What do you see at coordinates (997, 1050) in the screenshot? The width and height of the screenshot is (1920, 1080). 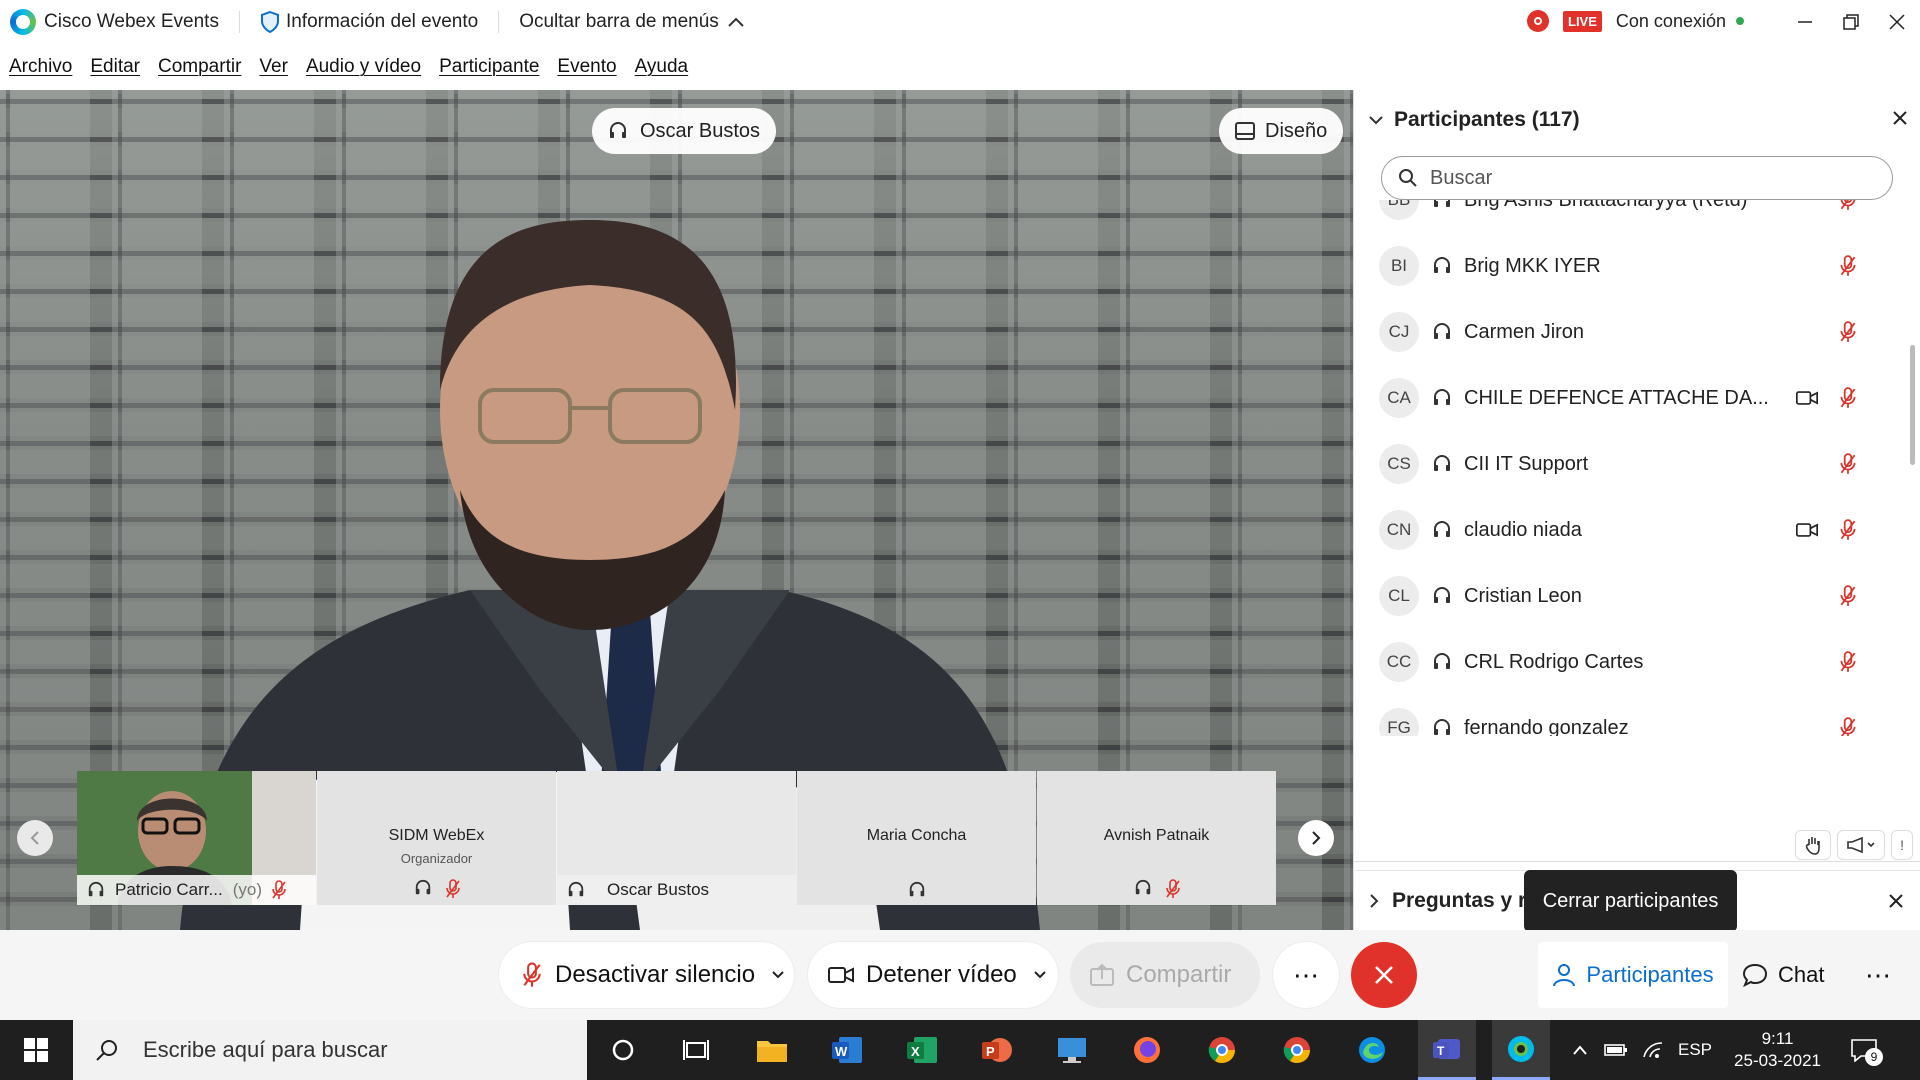 I see `taskbar-powerpoint: P` at bounding box center [997, 1050].